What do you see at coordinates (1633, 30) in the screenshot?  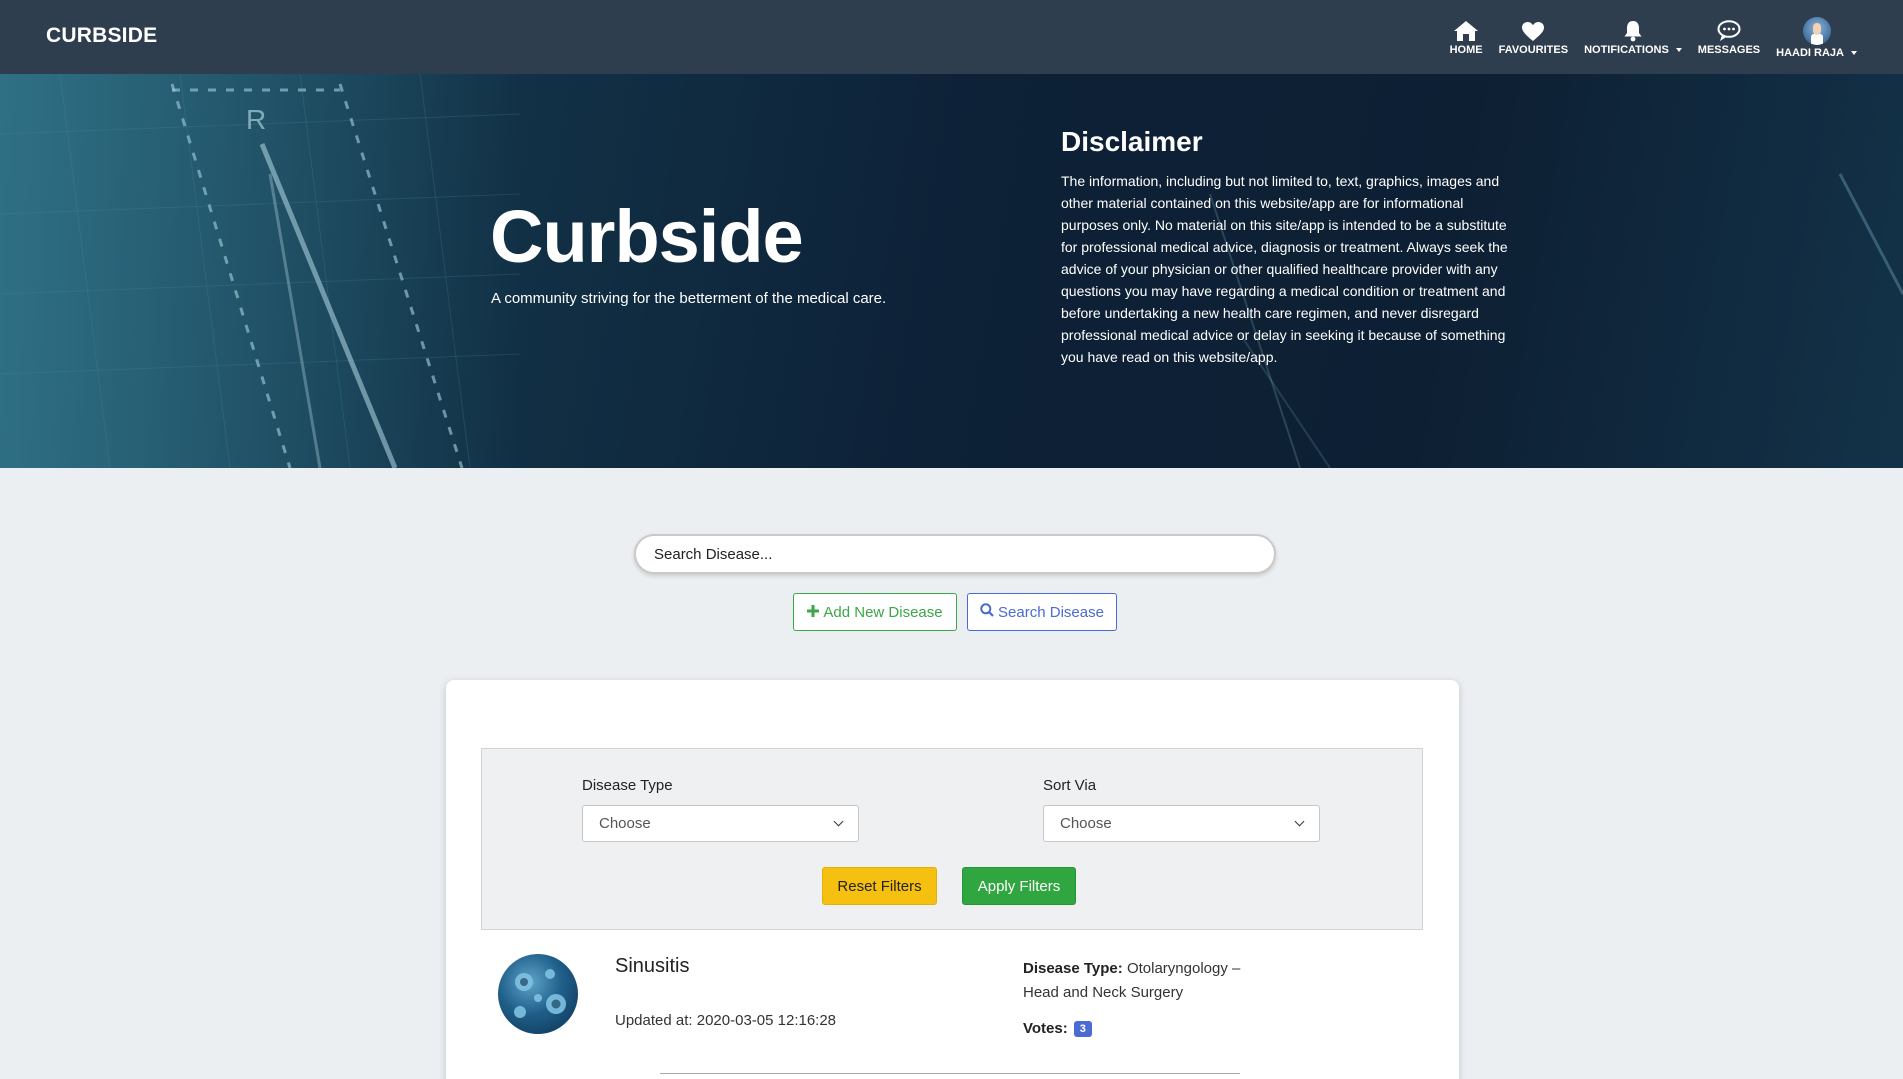 I see `bell-icon` at bounding box center [1633, 30].